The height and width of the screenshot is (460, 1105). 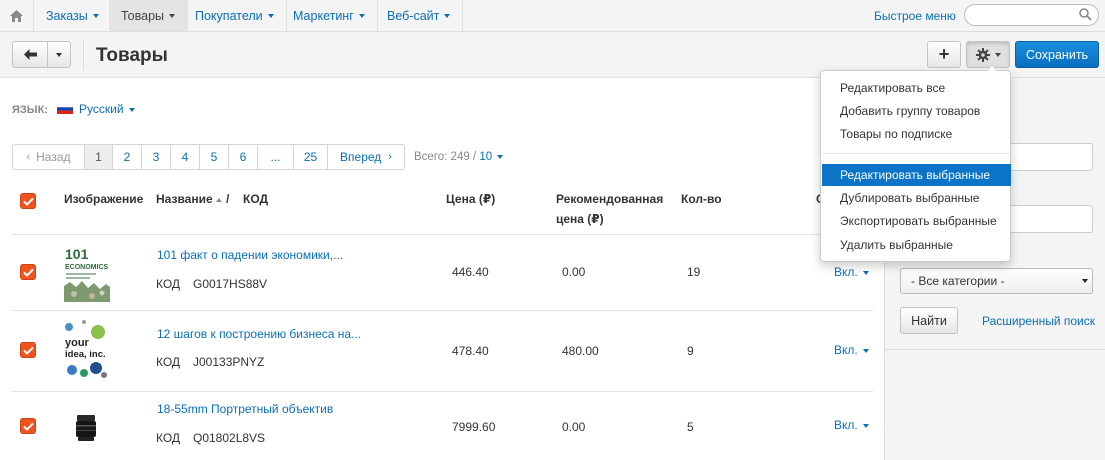 I want to click on select-arrows-icon, so click(x=1085, y=281).